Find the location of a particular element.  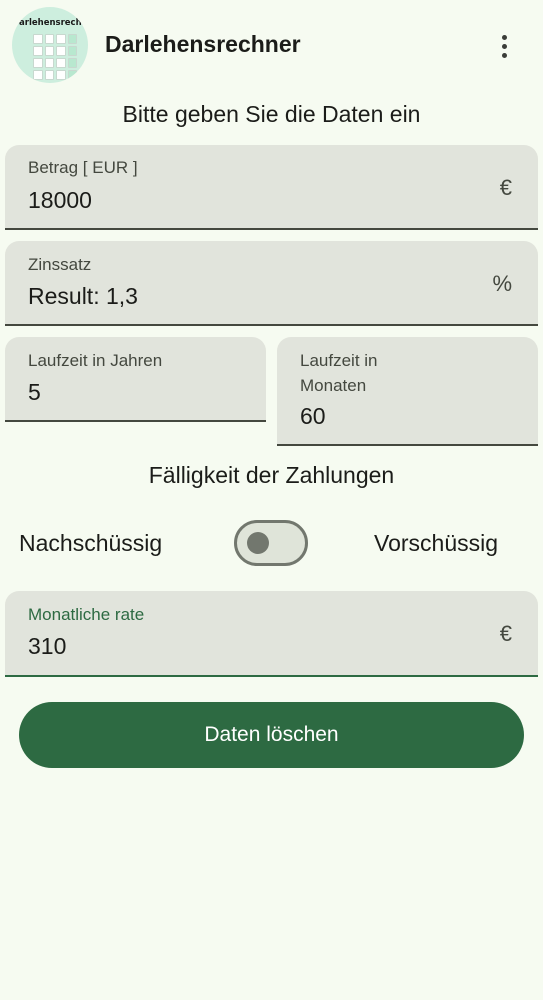

monthly-rate-value: 310 is located at coordinates (47, 646).